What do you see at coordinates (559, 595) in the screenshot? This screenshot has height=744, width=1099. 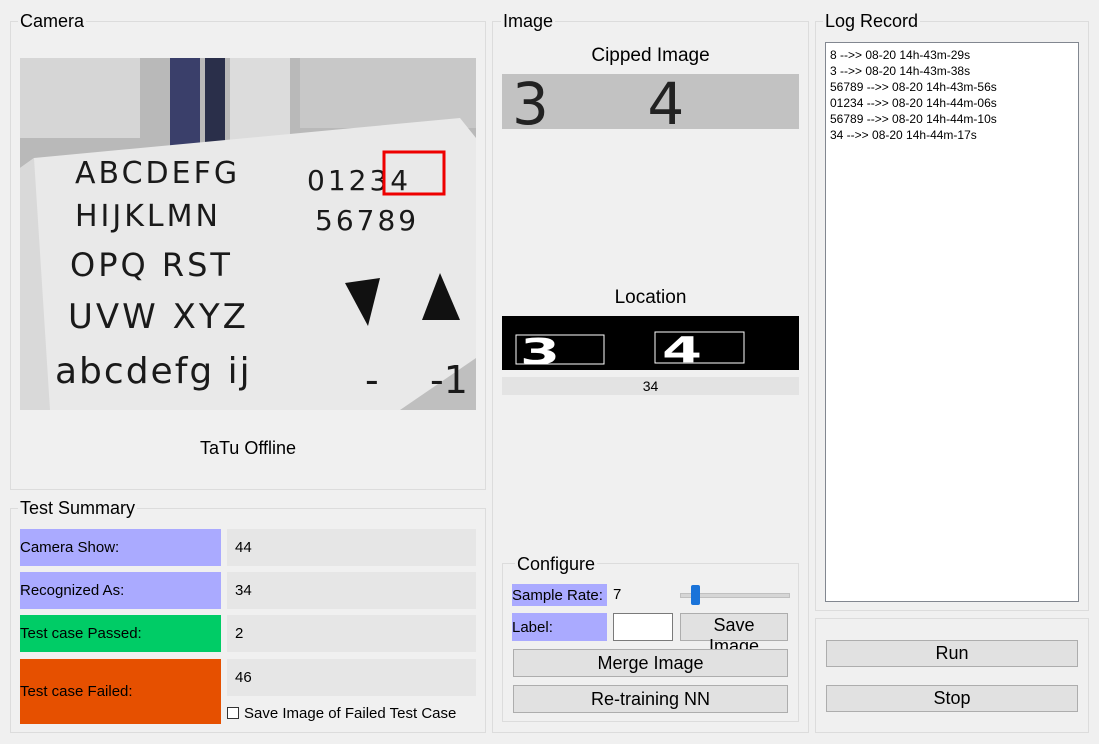 I see `sample-rate-label: Sample Rate:` at bounding box center [559, 595].